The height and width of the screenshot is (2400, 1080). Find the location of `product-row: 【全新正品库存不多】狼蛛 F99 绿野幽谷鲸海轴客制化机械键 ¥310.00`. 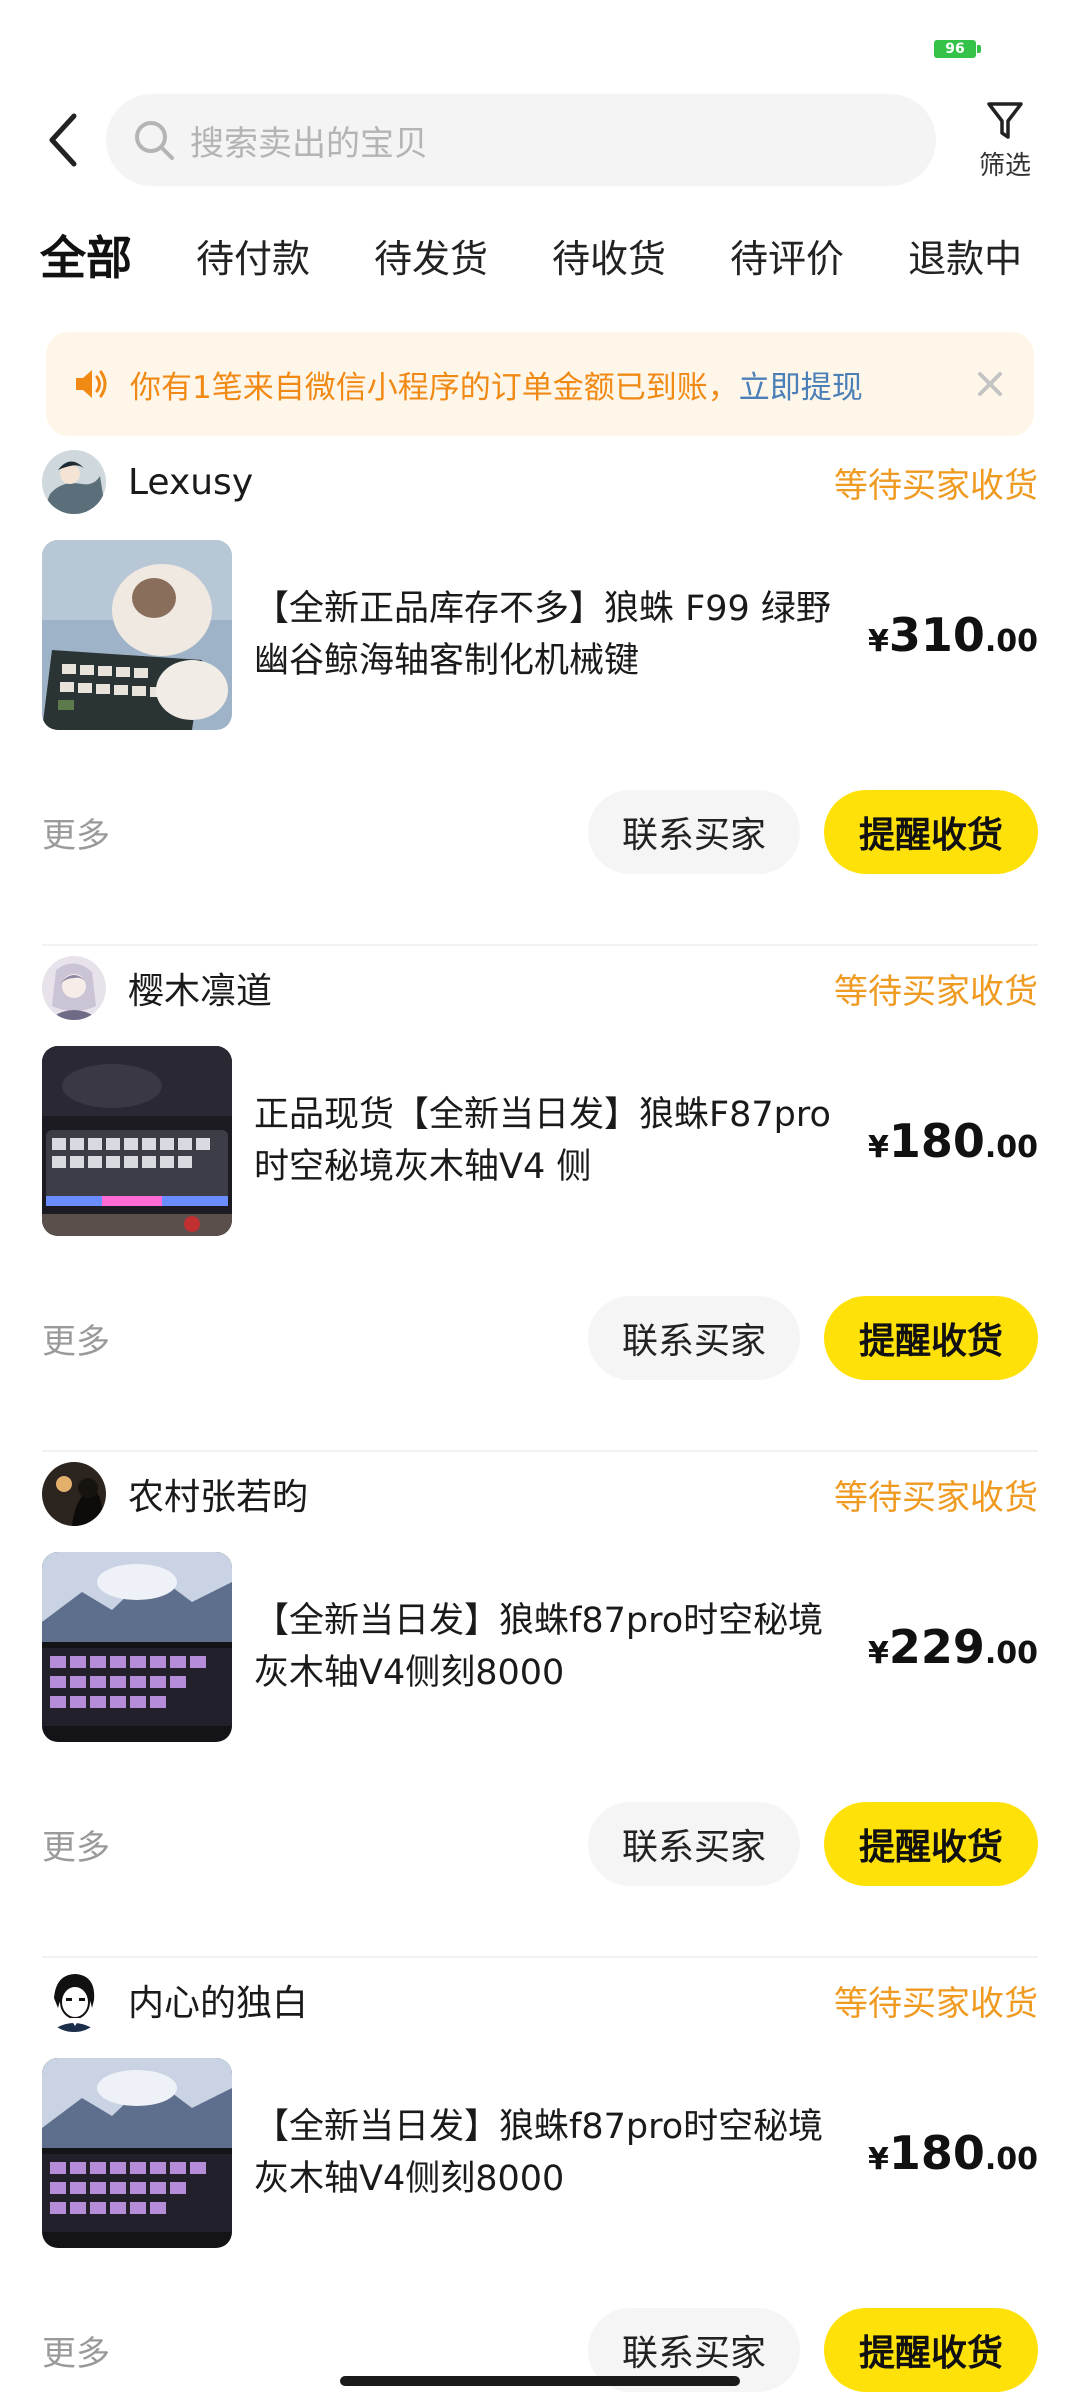

product-row: 【全新正品库存不多】狼蛛 F99 绿野幽谷鲸海轴客制化机械键 ¥310.00 is located at coordinates (540, 635).